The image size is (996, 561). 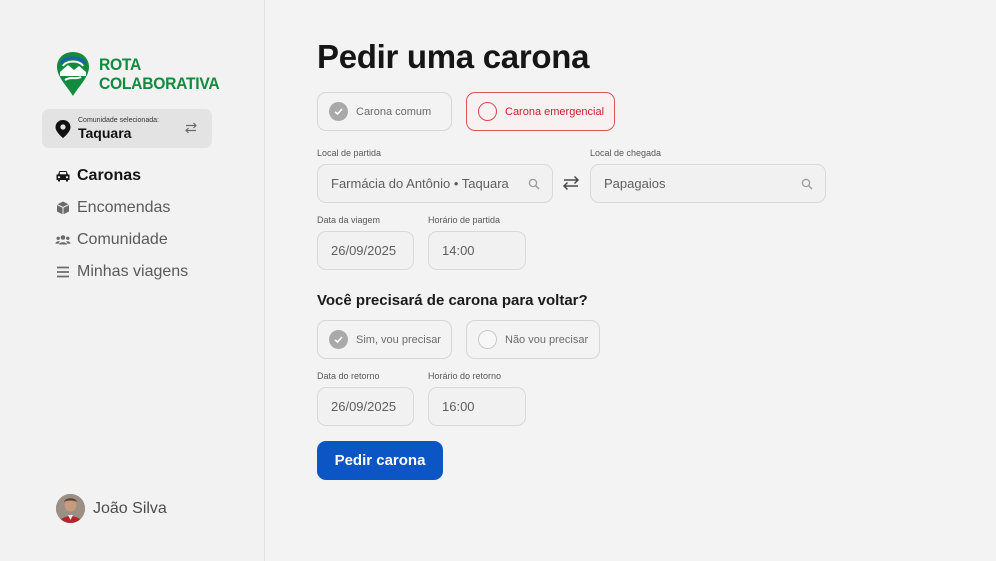 What do you see at coordinates (349, 153) in the screenshot?
I see `departure-label: Local de partida` at bounding box center [349, 153].